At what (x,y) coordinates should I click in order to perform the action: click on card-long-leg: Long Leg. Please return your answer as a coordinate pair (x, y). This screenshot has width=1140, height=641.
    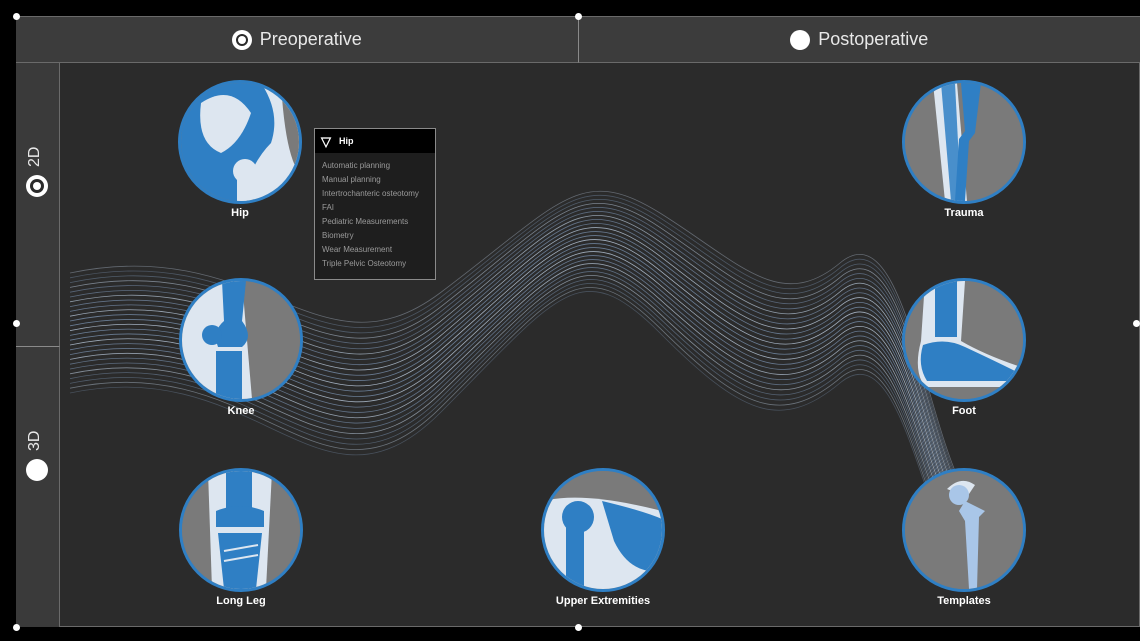
    Looking at the image, I should click on (241, 537).